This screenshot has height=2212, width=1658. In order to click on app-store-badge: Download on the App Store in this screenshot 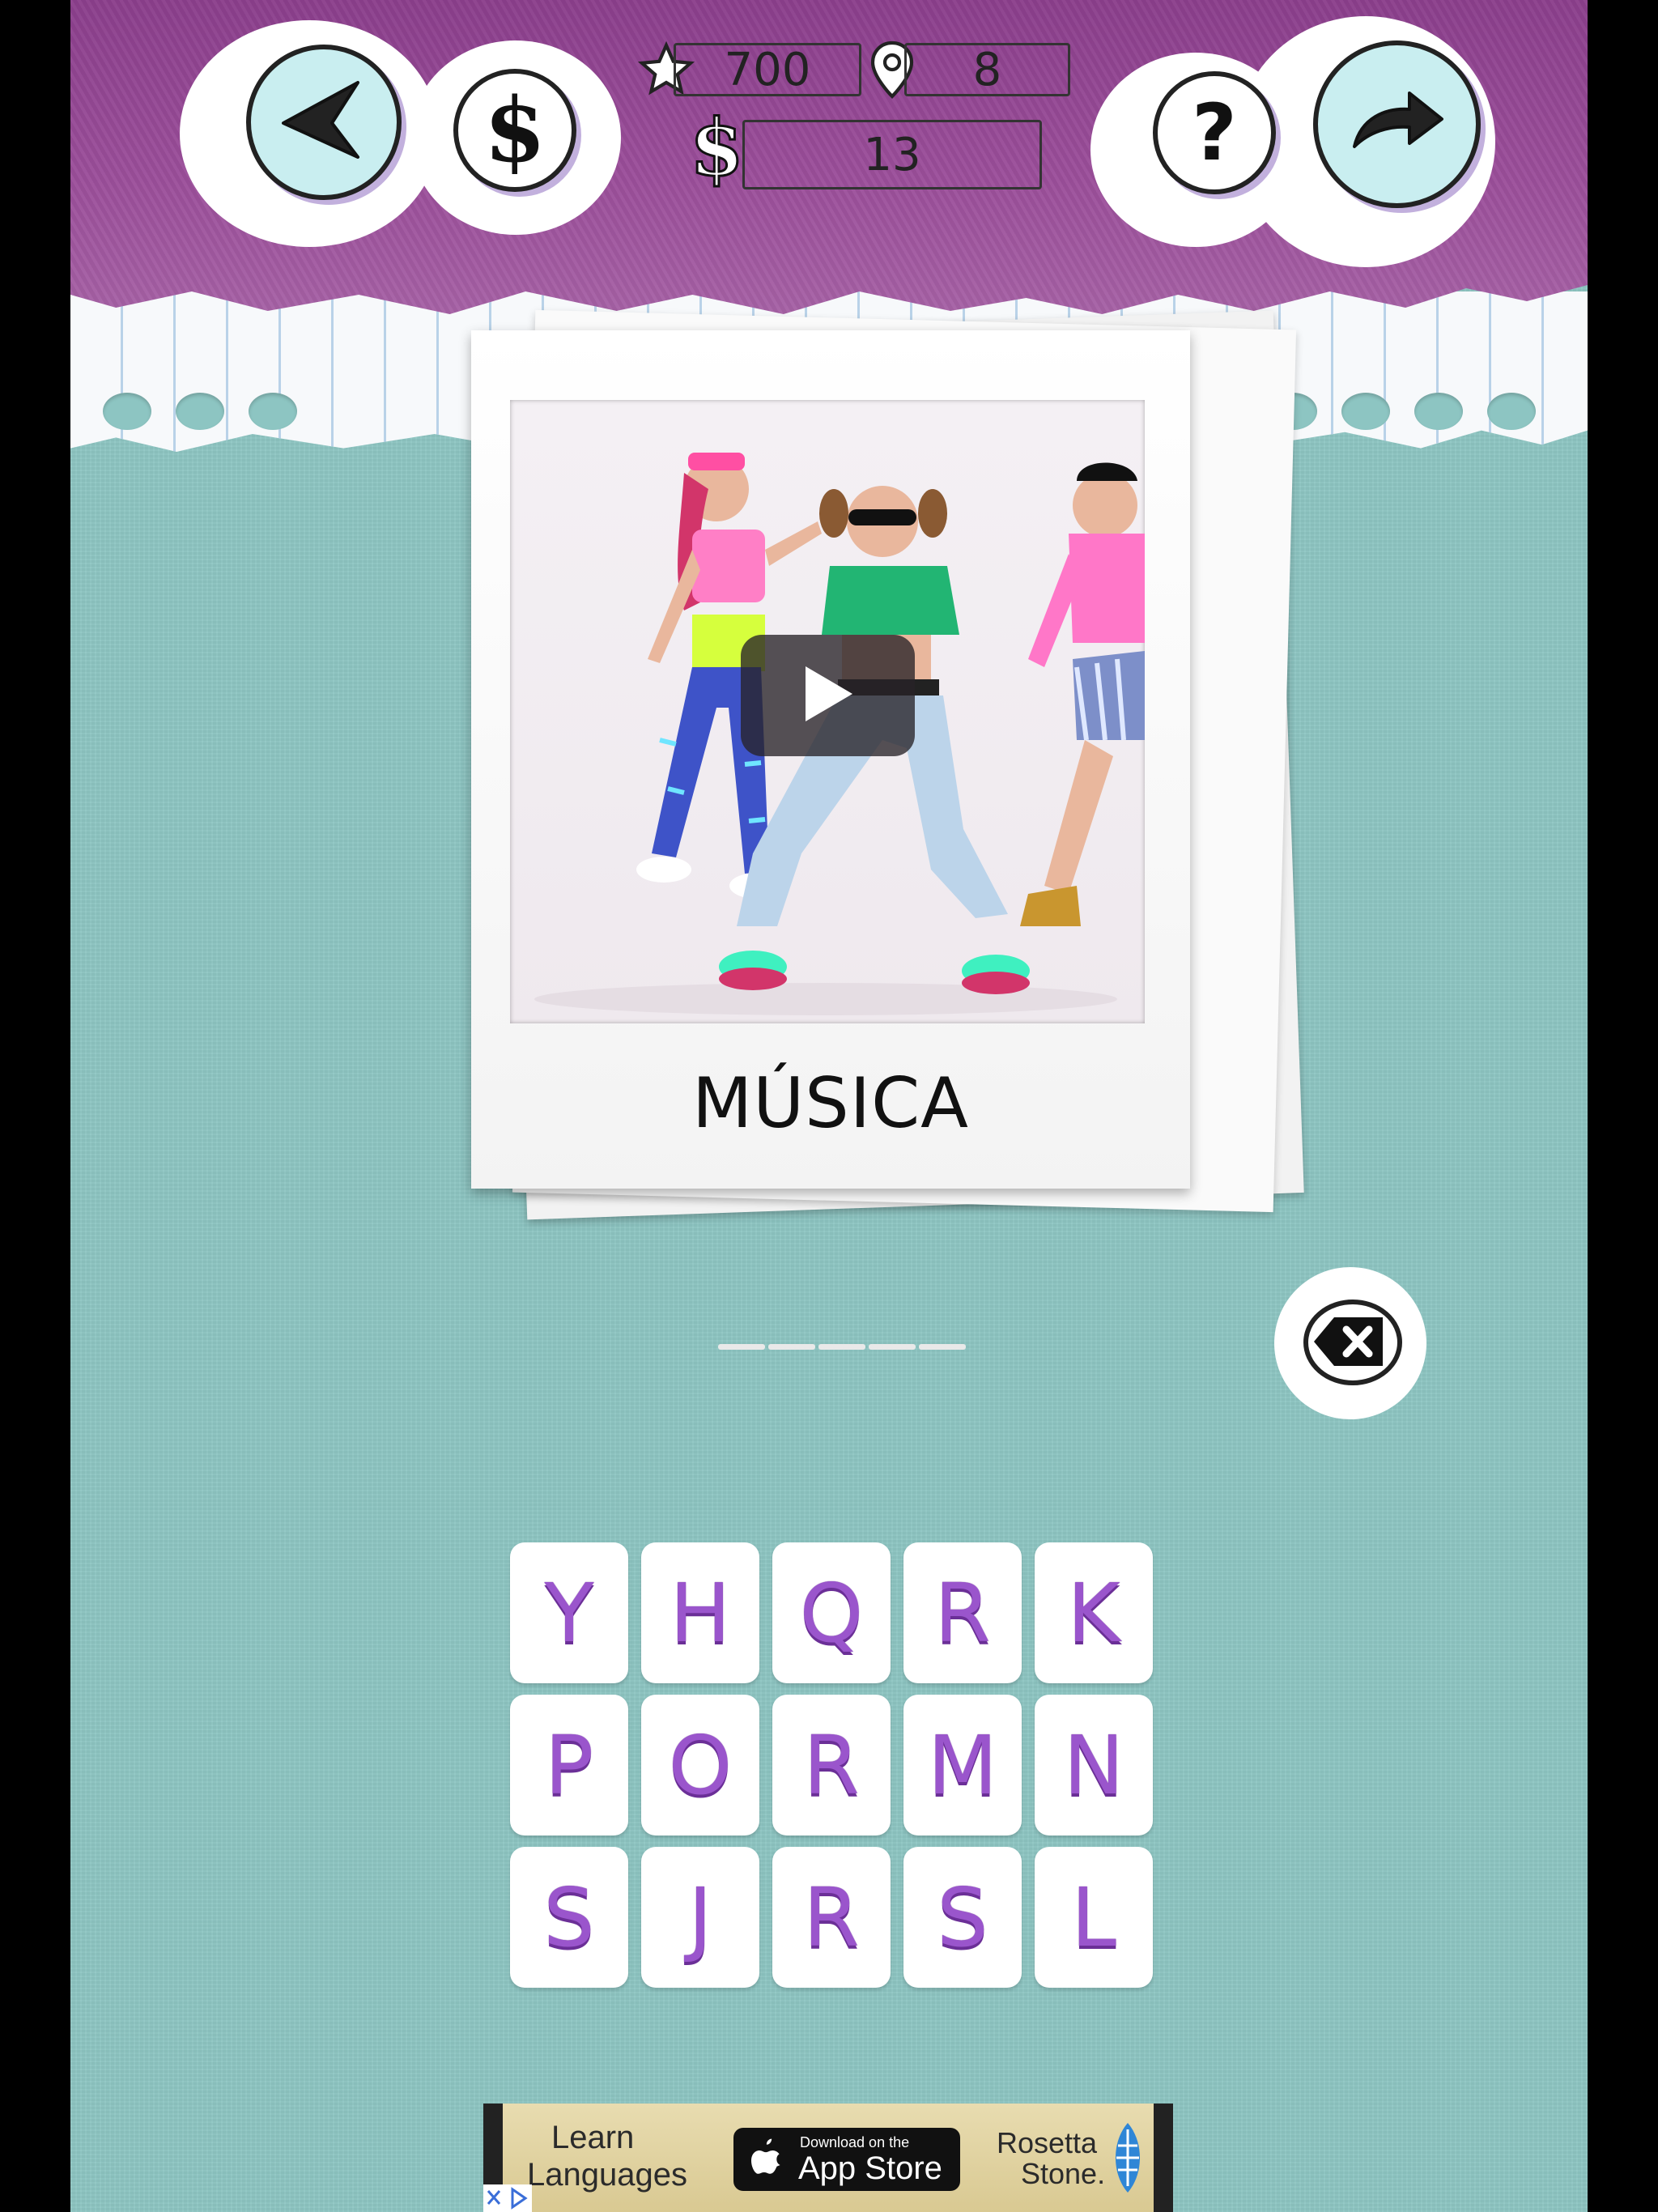, I will do `click(846, 2160)`.